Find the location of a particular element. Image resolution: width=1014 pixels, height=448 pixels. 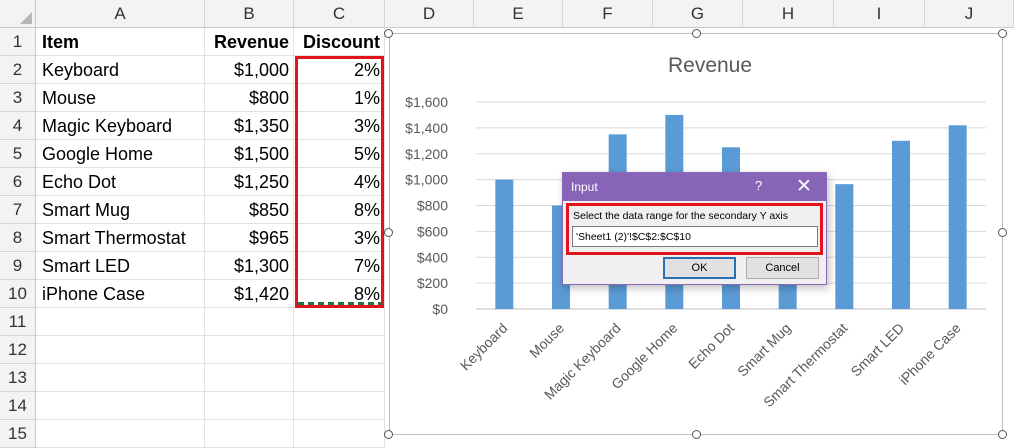

bar-smart-thermostat is located at coordinates (844, 246).